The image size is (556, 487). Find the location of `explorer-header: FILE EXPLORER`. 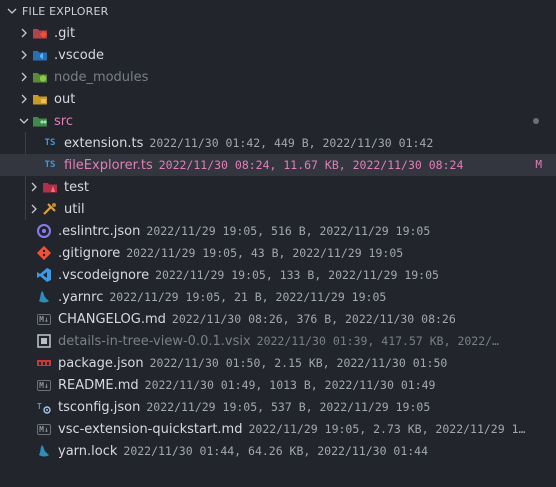

explorer-header: FILE EXPLORER is located at coordinates (278, 11).